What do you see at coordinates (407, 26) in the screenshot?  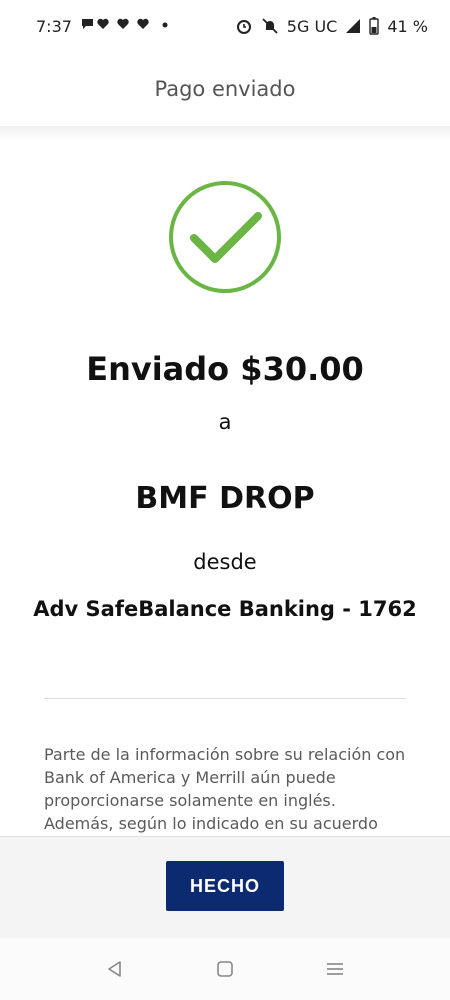 I see `battery-percent: 41 %` at bounding box center [407, 26].